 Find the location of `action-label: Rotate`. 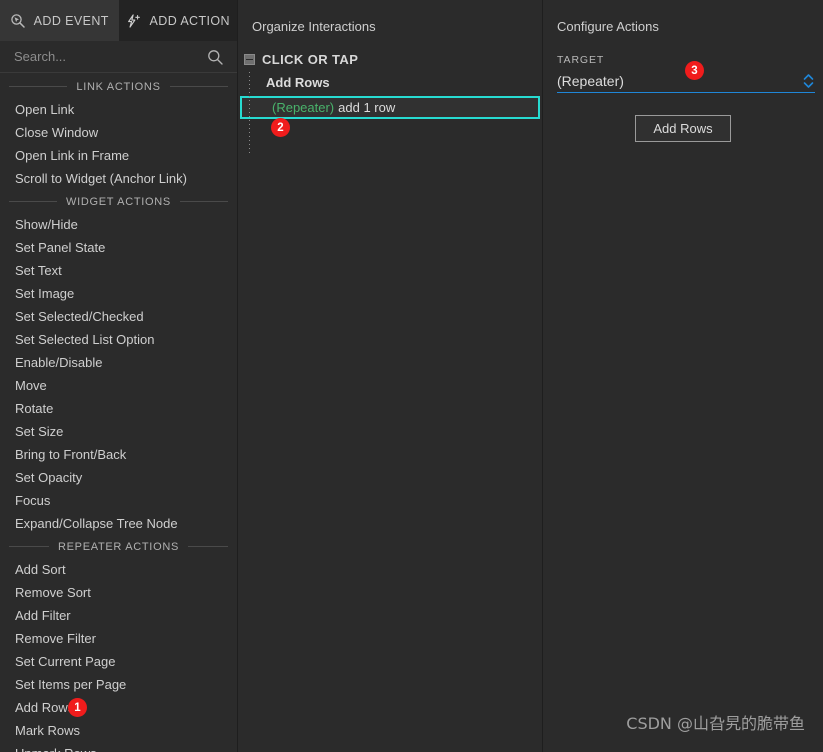

action-label: Rotate is located at coordinates (34, 408).